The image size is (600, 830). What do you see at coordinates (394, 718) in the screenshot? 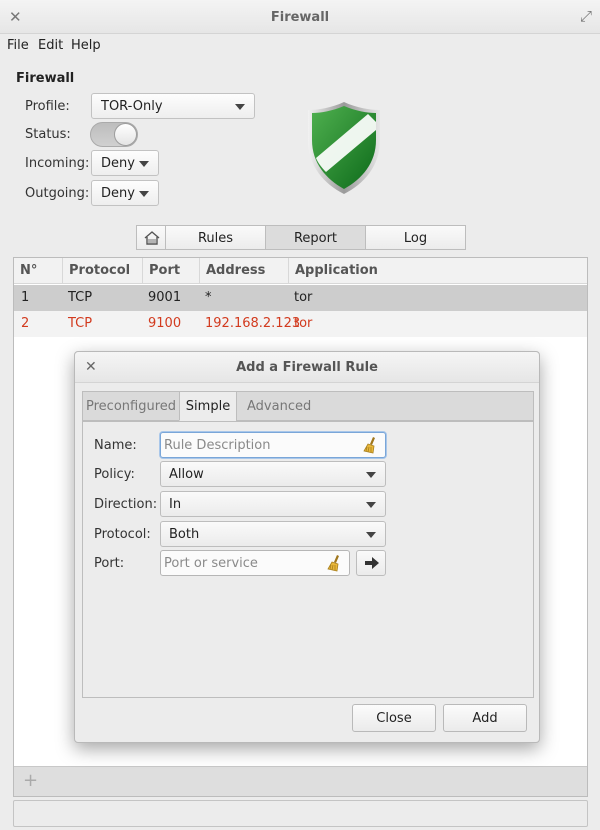
I see `close-button: Close` at bounding box center [394, 718].